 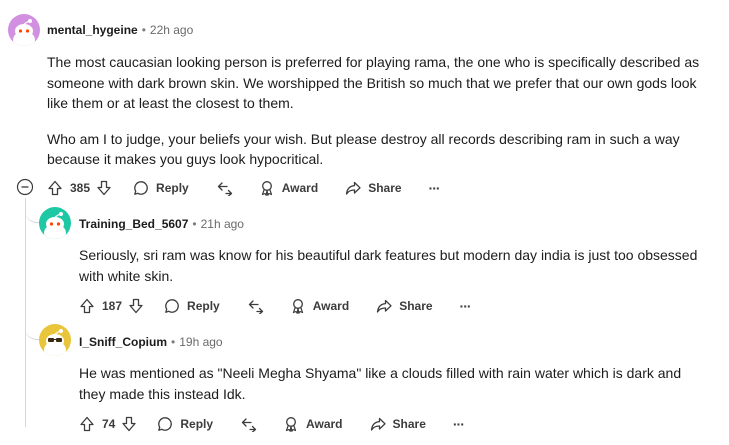 I want to click on comment-actions: 187 Reply Award Share ···, so click(x=275, y=306).